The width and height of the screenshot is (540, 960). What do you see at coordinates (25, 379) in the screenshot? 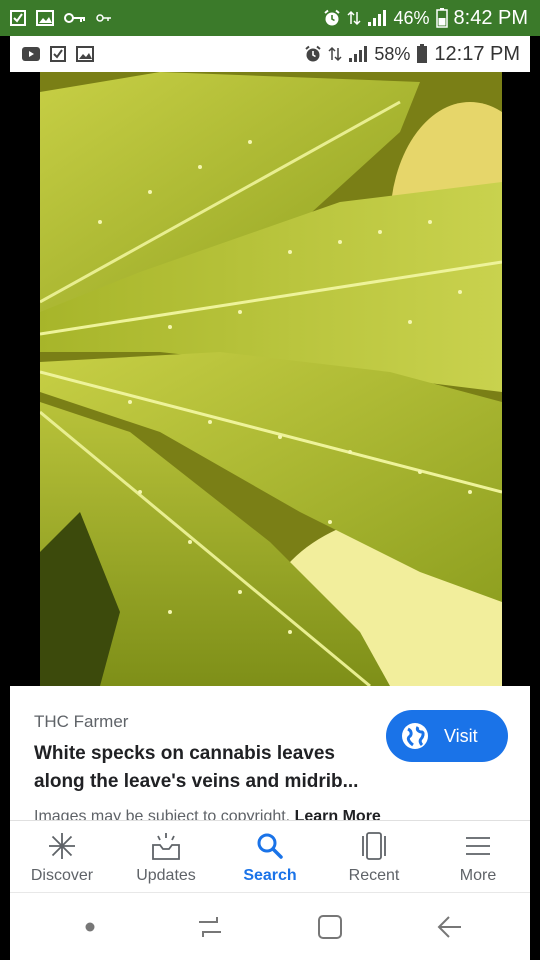
I see `image-letterbox-left` at bounding box center [25, 379].